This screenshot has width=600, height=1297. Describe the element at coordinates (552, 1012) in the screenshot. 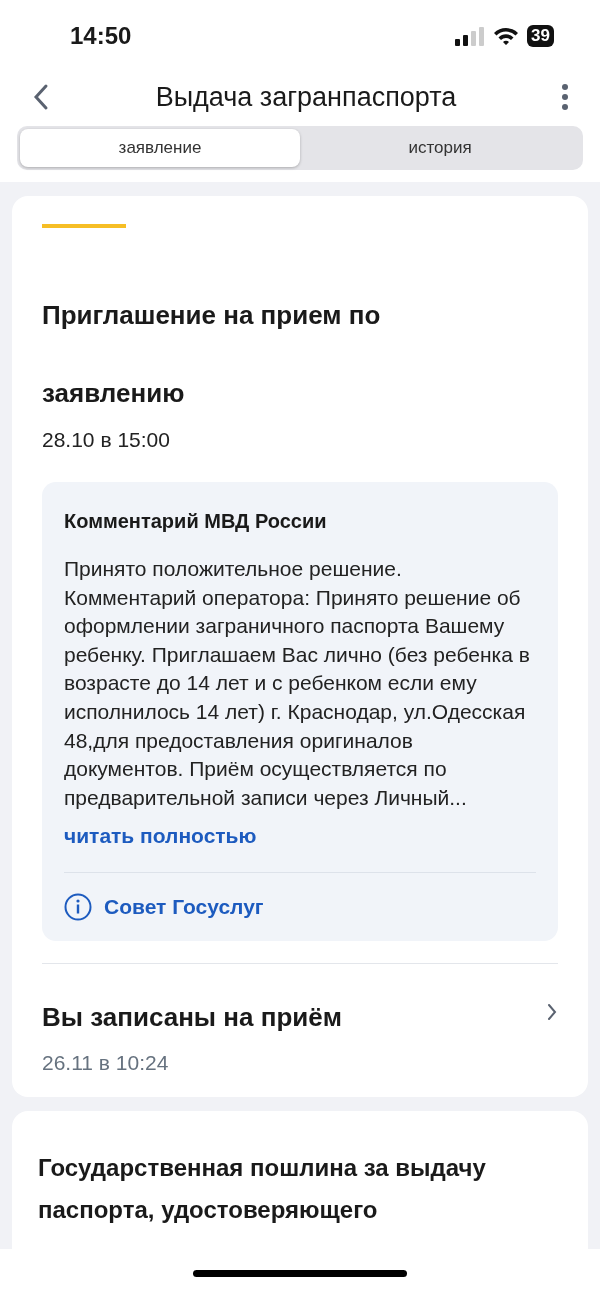

I see `chevron-icon` at that location.